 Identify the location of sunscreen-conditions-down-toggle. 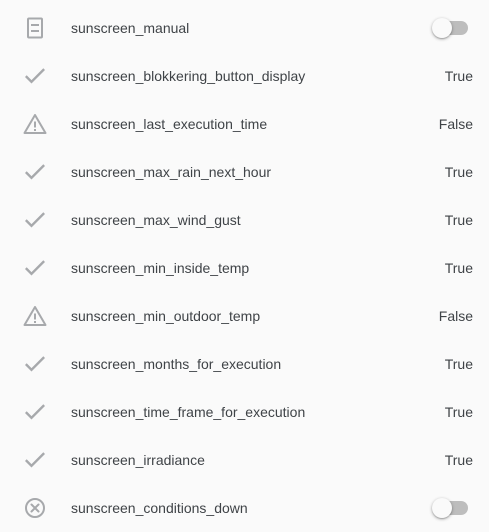
(450, 508).